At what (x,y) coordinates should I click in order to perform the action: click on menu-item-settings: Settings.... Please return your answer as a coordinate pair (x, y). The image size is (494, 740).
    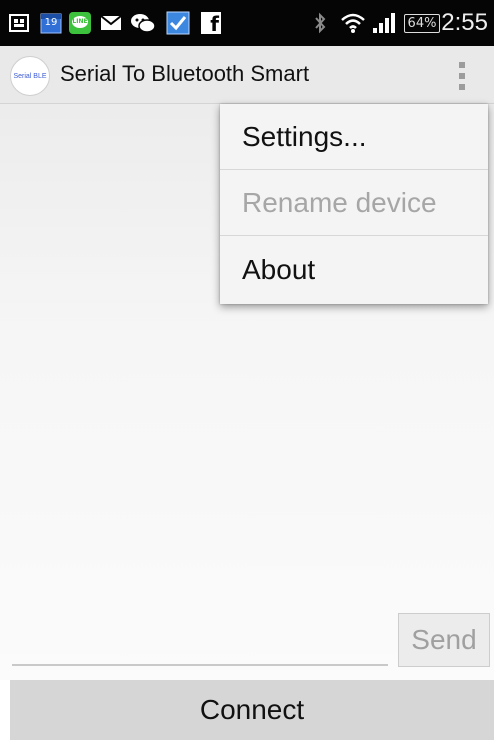
    Looking at the image, I should click on (354, 137).